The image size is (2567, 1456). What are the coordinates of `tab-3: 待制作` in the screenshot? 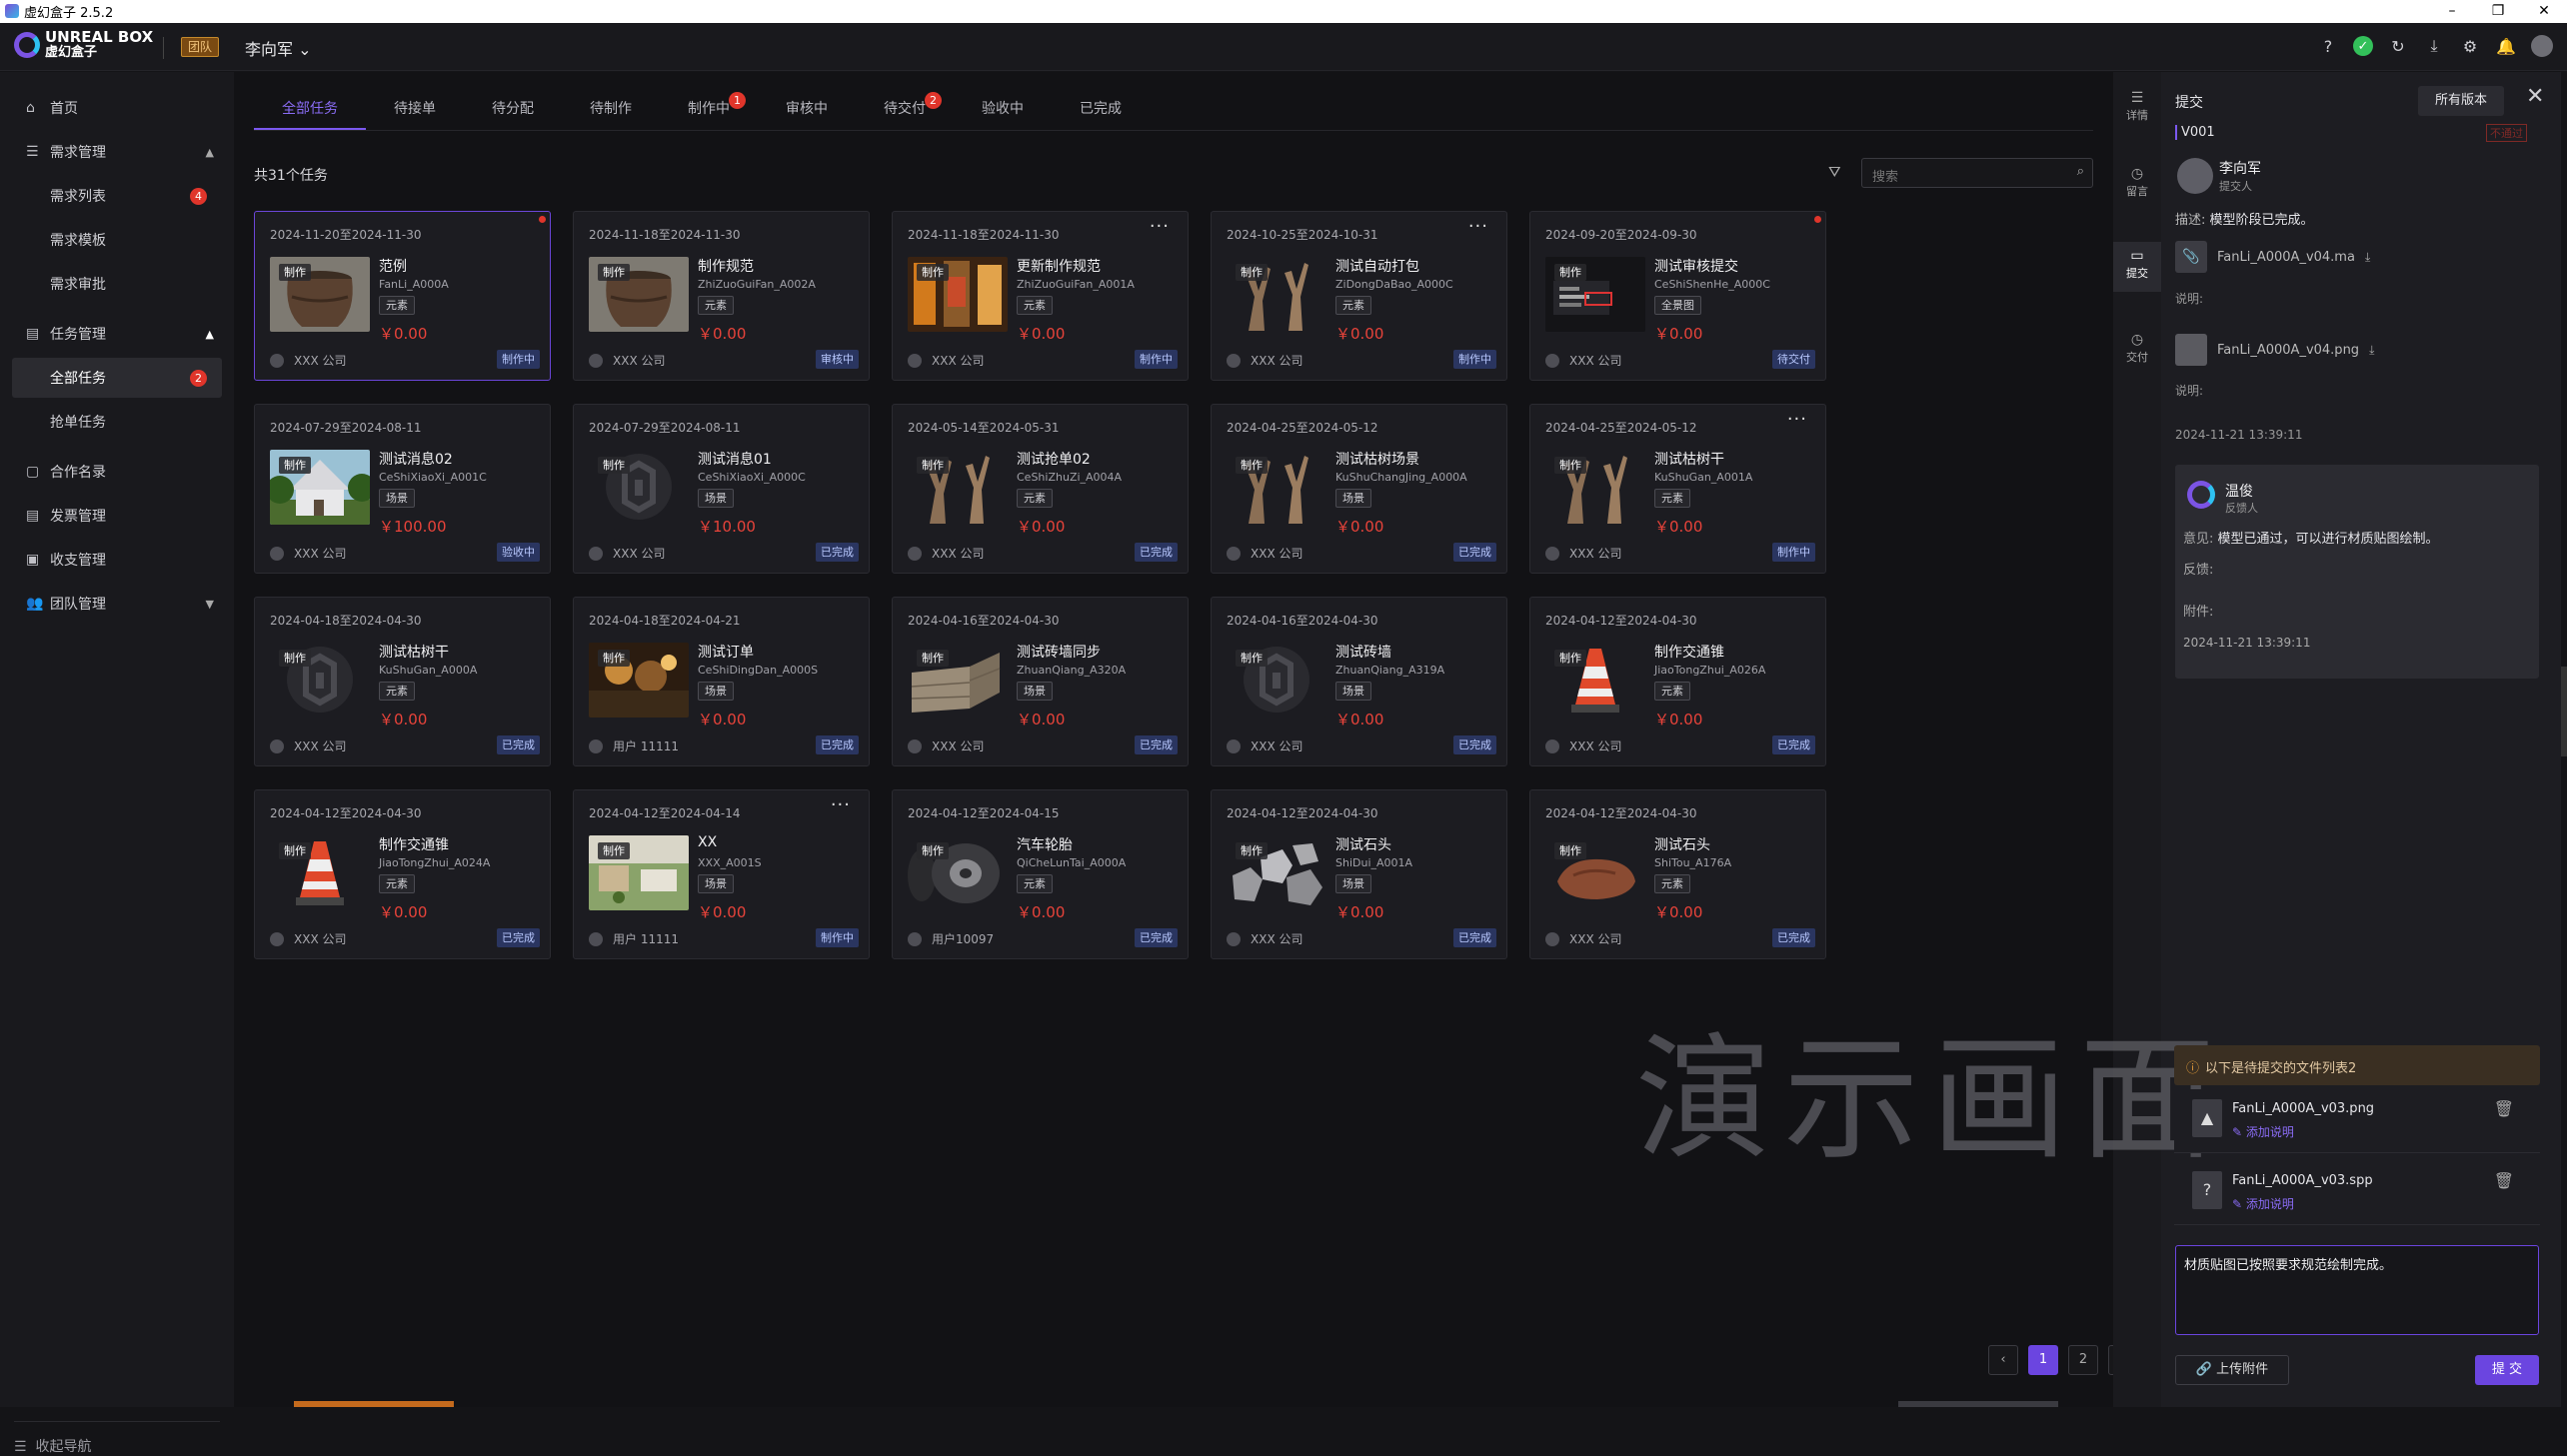 It's located at (611, 111).